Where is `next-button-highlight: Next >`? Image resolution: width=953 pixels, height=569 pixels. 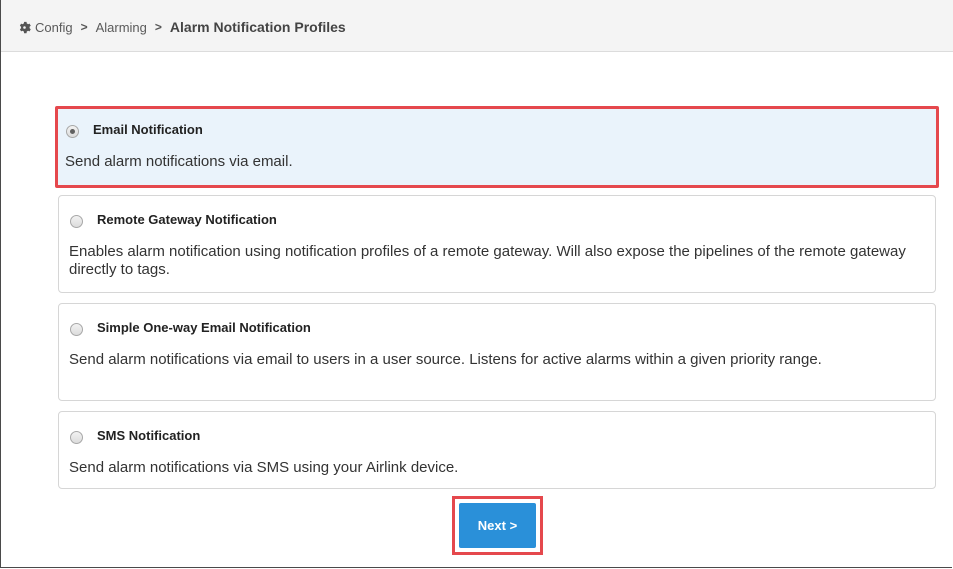 next-button-highlight: Next > is located at coordinates (497, 525).